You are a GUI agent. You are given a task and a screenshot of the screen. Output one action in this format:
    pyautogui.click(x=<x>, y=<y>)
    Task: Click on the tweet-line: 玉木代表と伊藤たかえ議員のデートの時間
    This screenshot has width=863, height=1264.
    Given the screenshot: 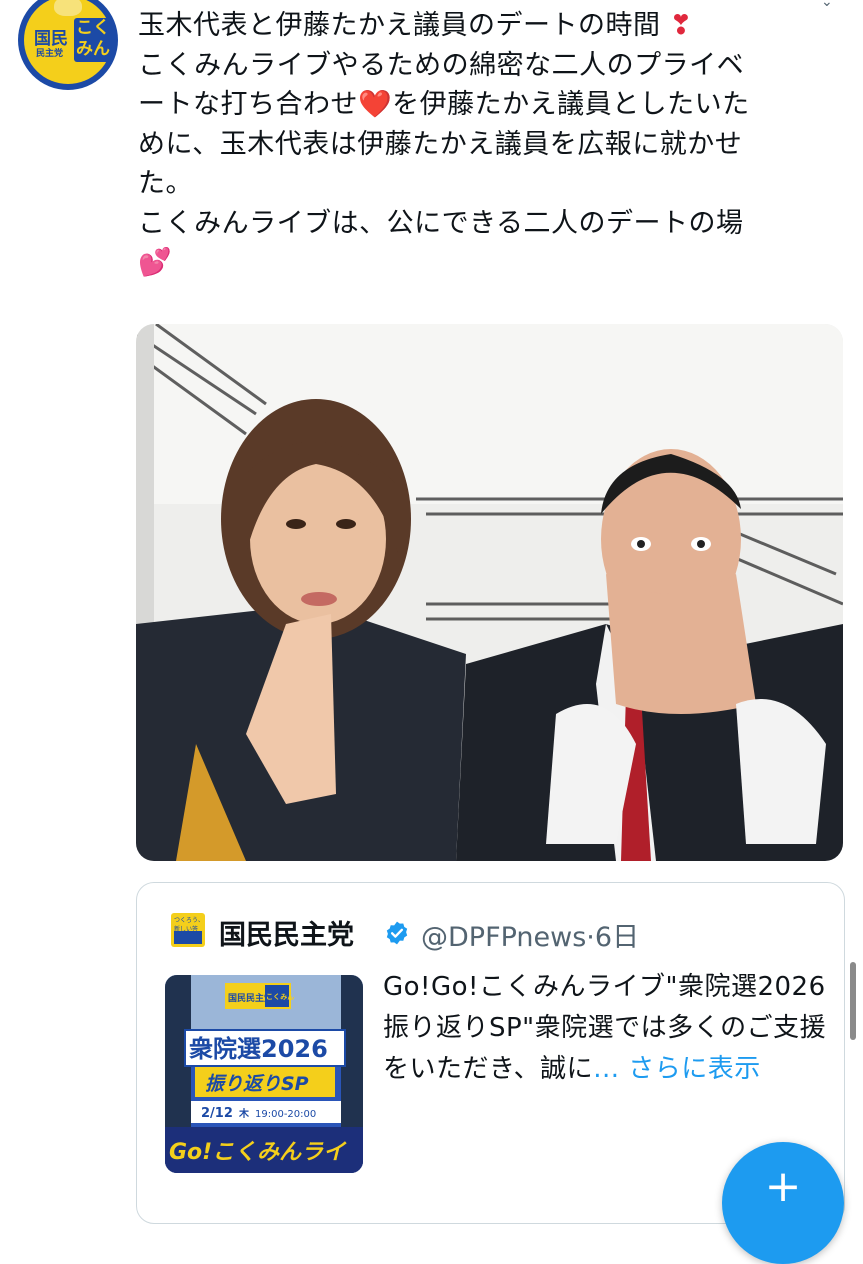 What is the action you would take?
    pyautogui.click(x=399, y=25)
    